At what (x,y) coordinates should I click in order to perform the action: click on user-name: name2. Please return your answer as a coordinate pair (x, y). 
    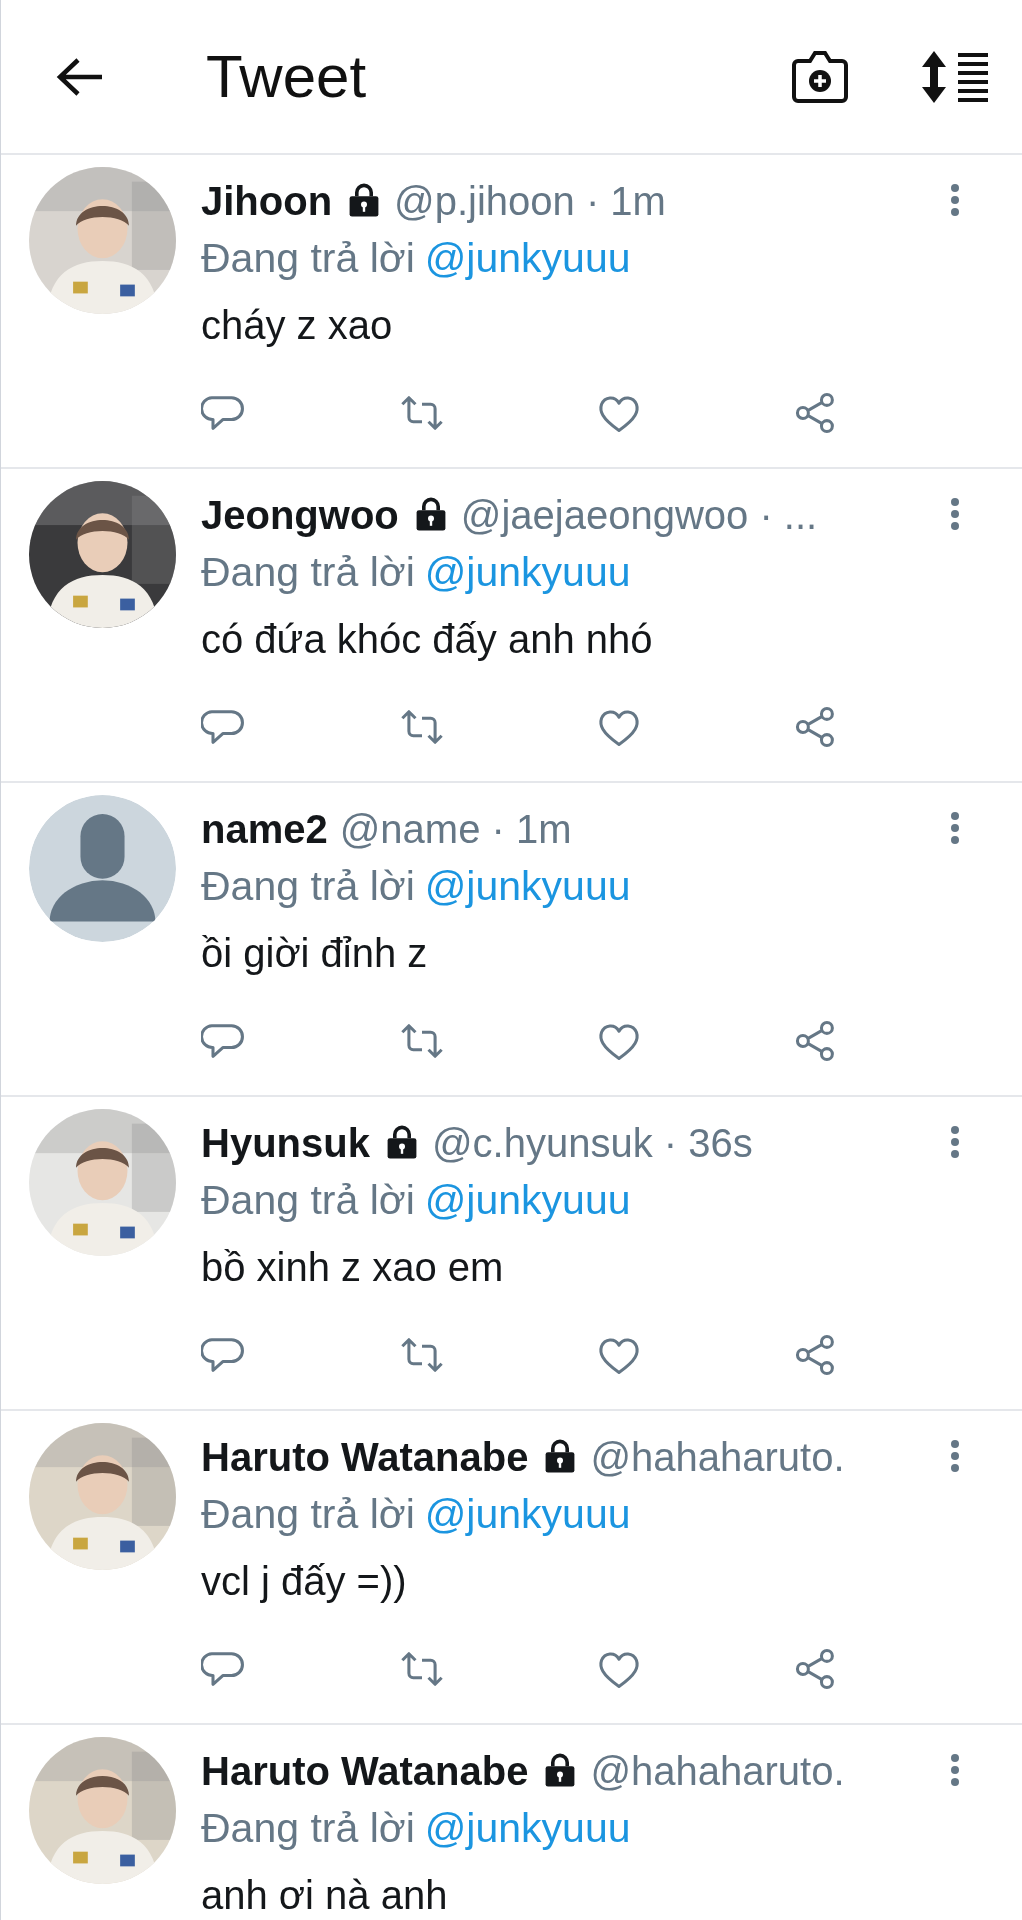
    Looking at the image, I should click on (264, 829).